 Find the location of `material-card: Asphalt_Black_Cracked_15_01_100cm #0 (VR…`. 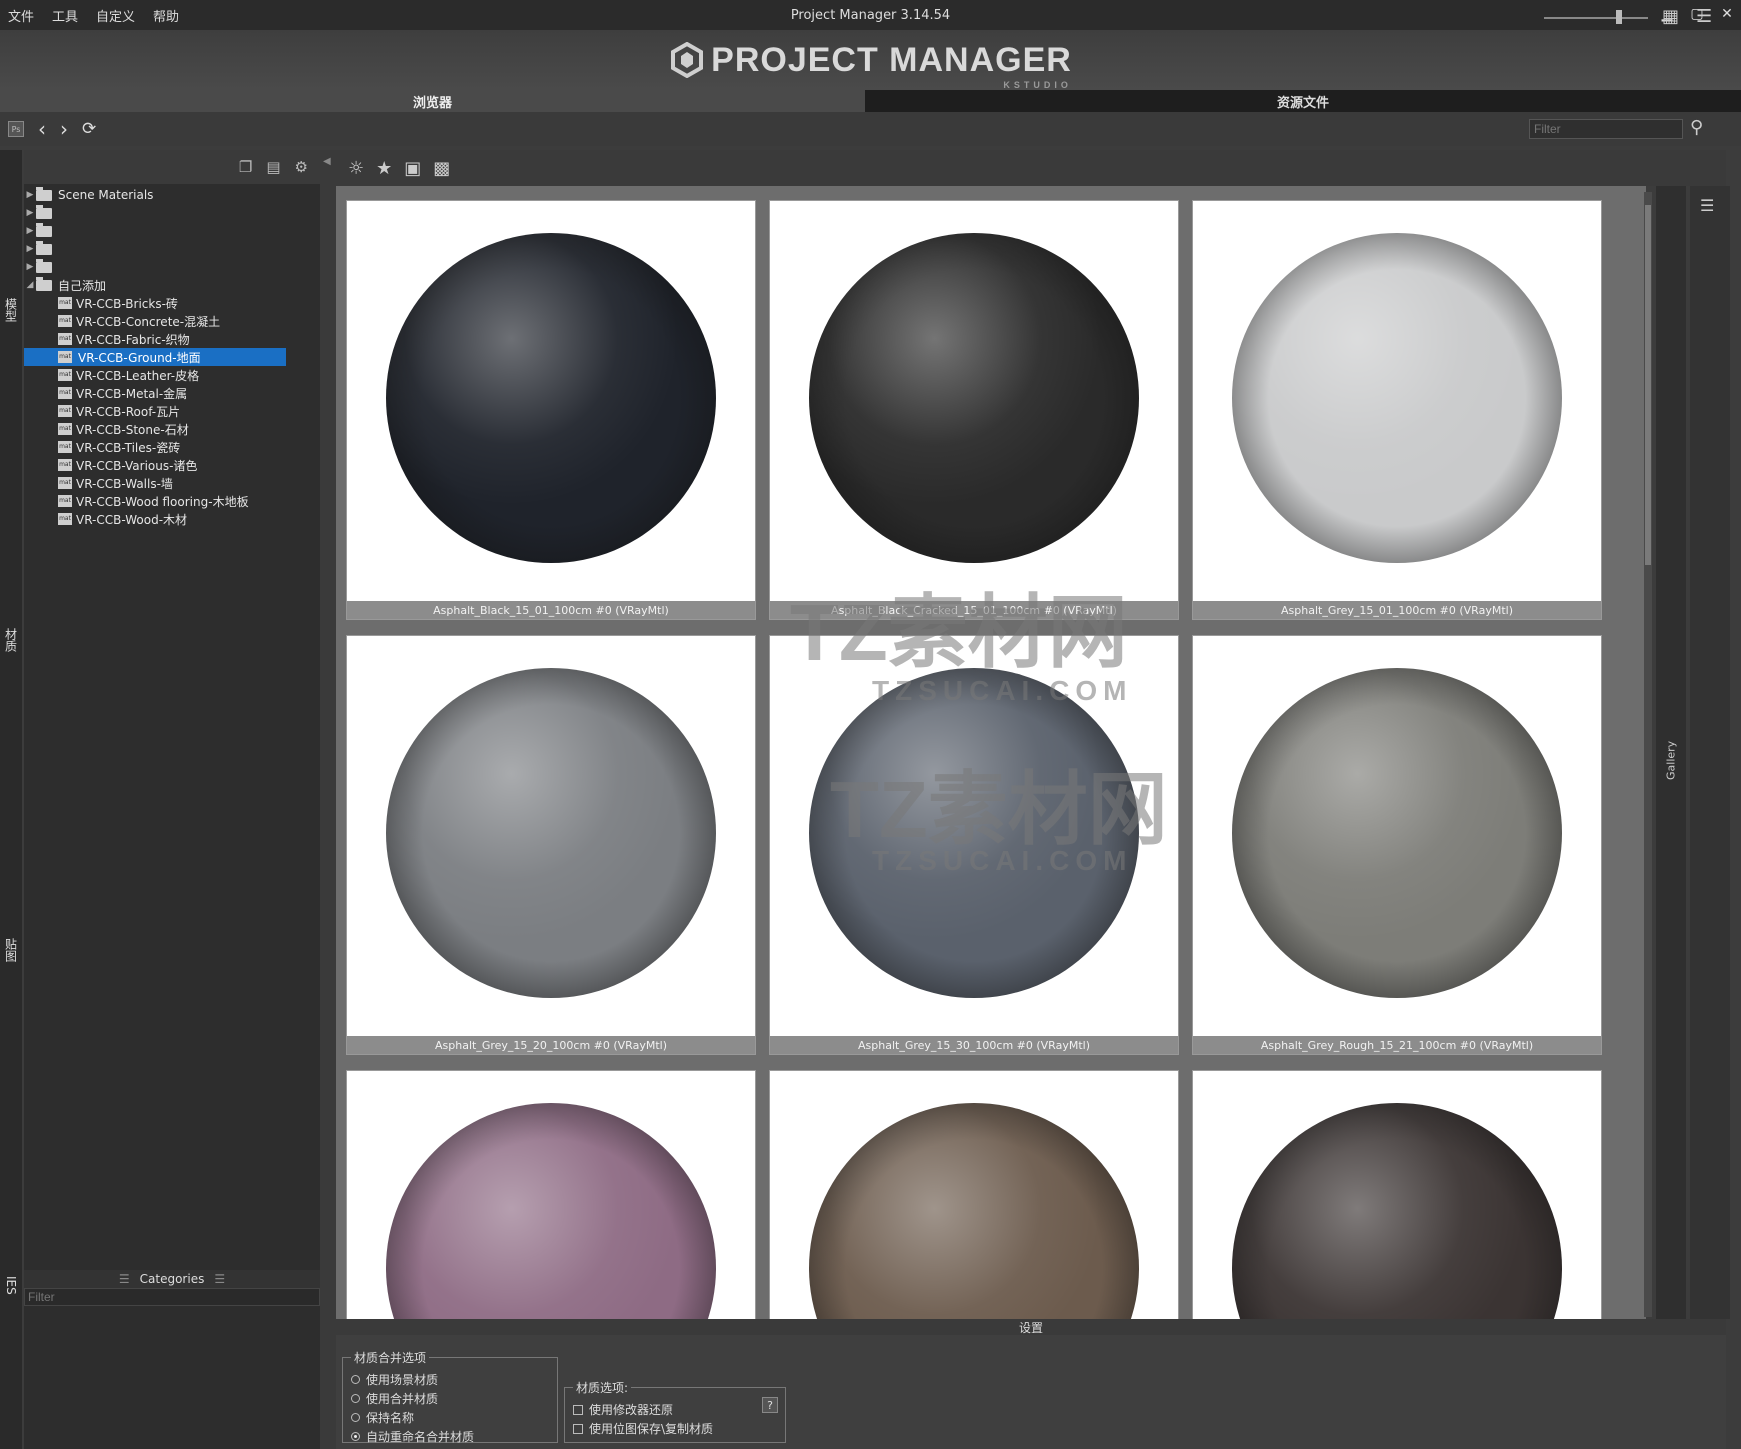

material-card: Asphalt_Black_Cracked_15_01_100cm #0 (VR… is located at coordinates (974, 410).